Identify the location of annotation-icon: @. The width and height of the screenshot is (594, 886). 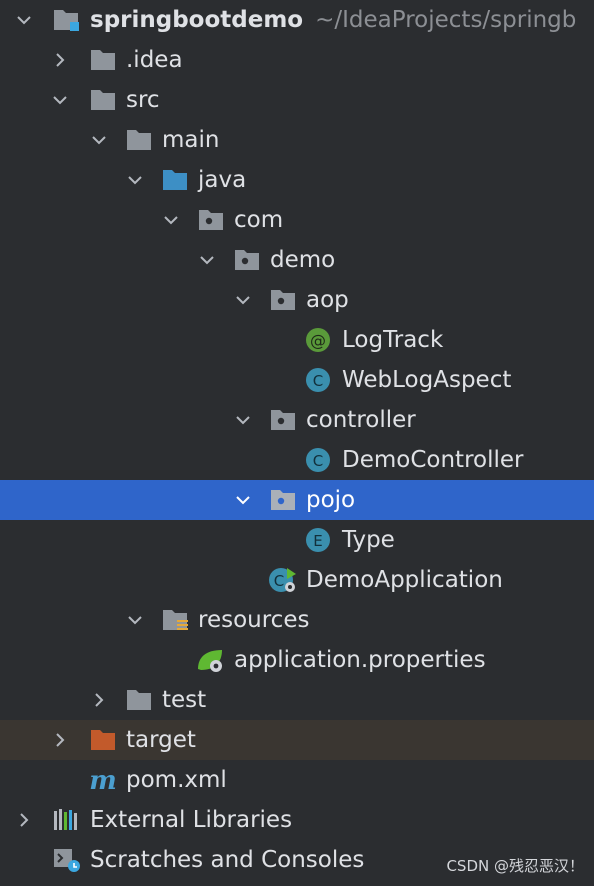
(319, 340).